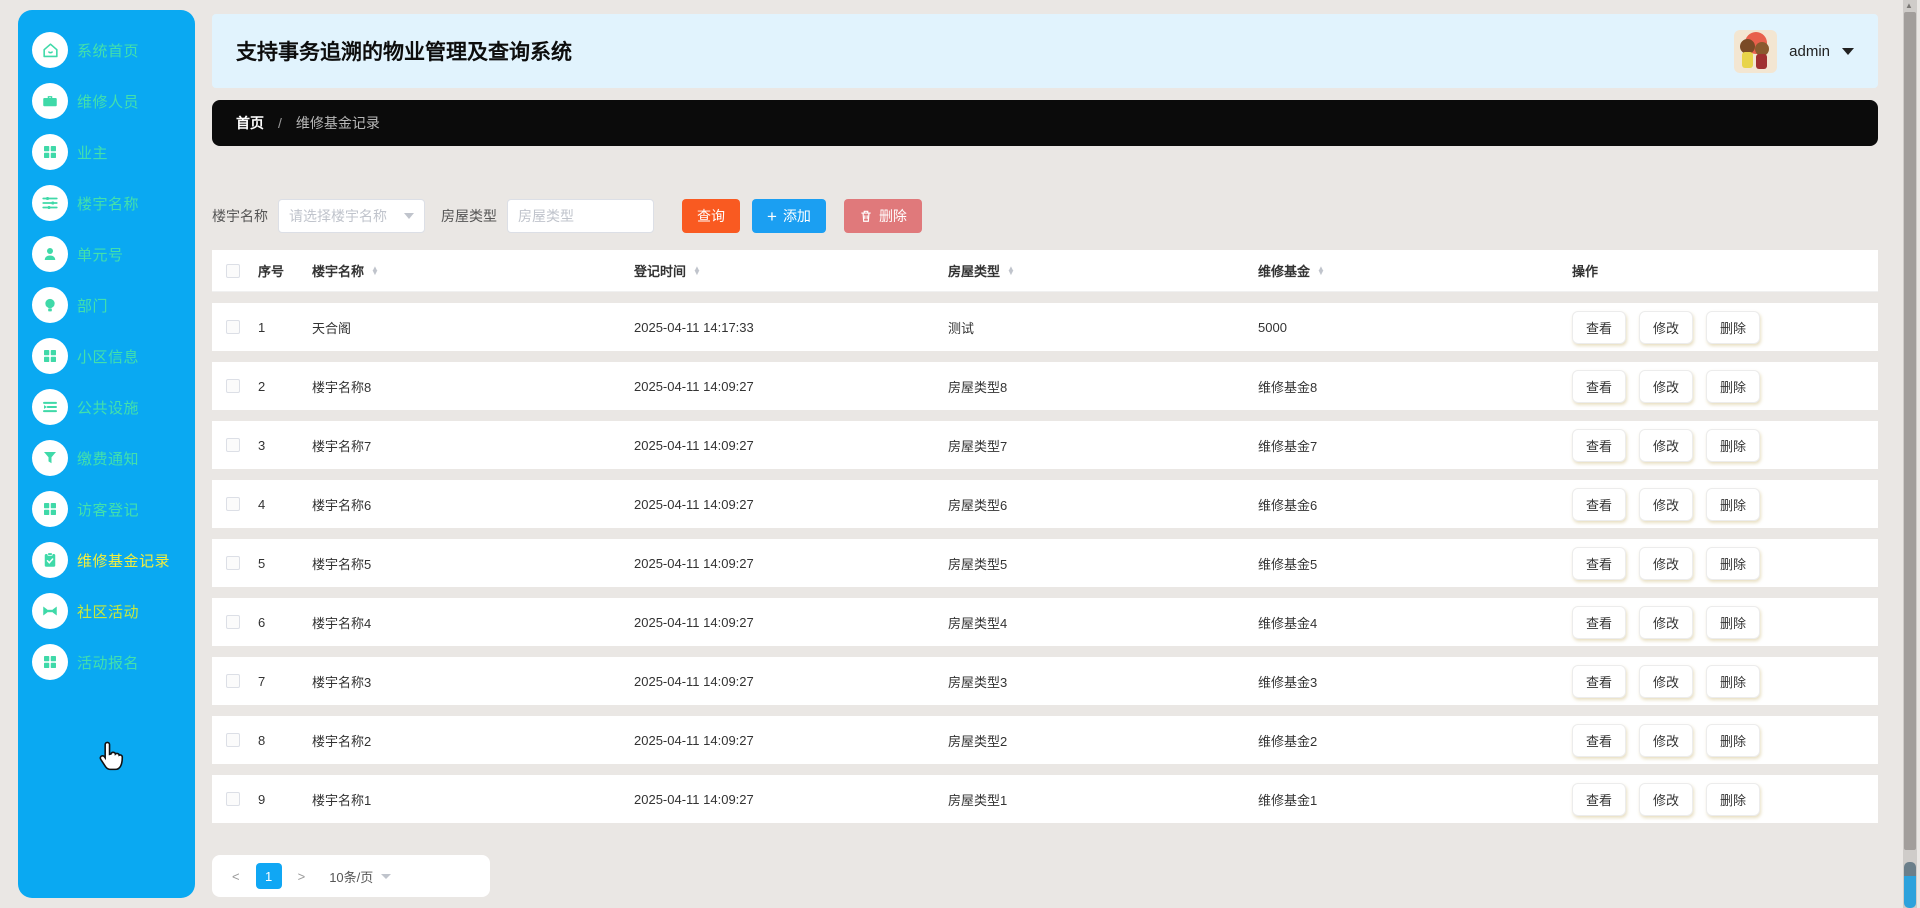 The image size is (1920, 908). I want to click on sidebar-item-9: 缴费通知, so click(113, 458).